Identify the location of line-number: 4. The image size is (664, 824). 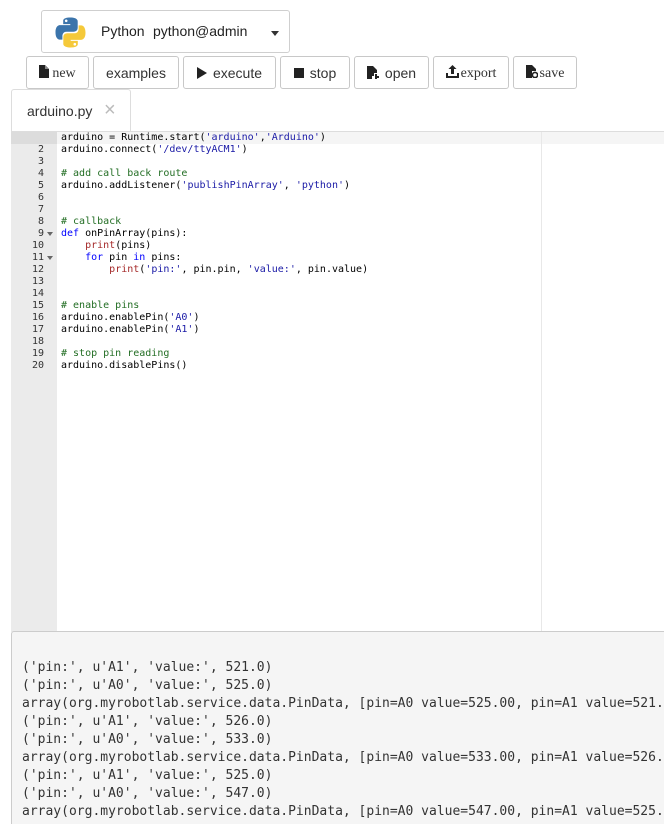
(40, 173).